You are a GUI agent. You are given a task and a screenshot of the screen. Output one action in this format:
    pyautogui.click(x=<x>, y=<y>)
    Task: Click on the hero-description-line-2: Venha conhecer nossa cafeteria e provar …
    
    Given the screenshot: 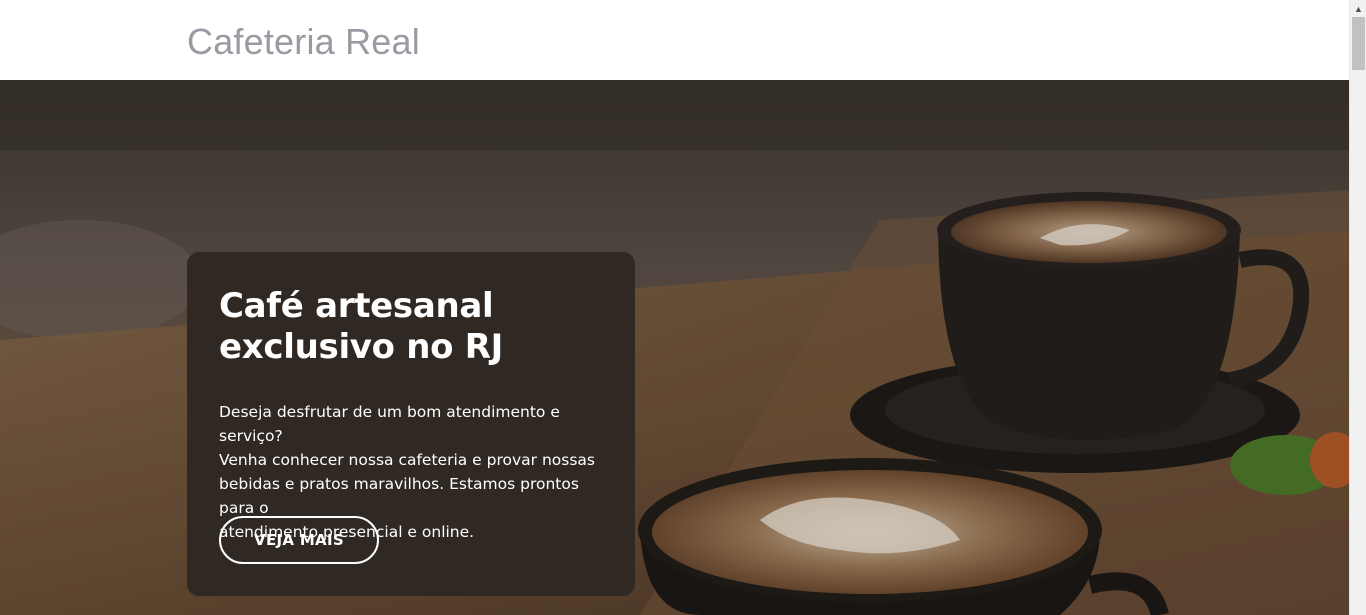 What is the action you would take?
    pyautogui.click(x=407, y=460)
    